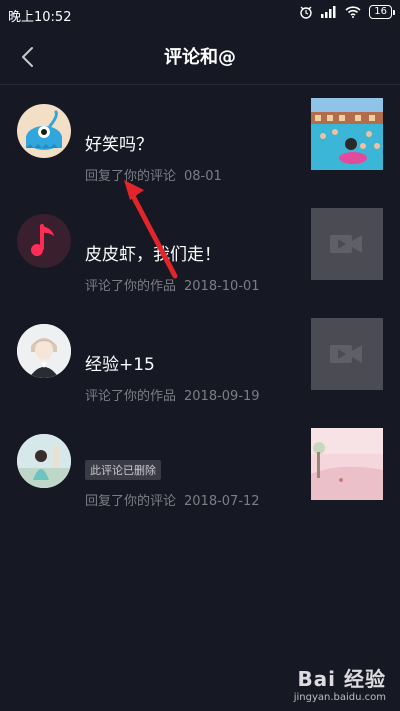 The height and width of the screenshot is (711, 400). I want to click on item-meta: 评论了你的作品 2018-09-19, so click(172, 394).